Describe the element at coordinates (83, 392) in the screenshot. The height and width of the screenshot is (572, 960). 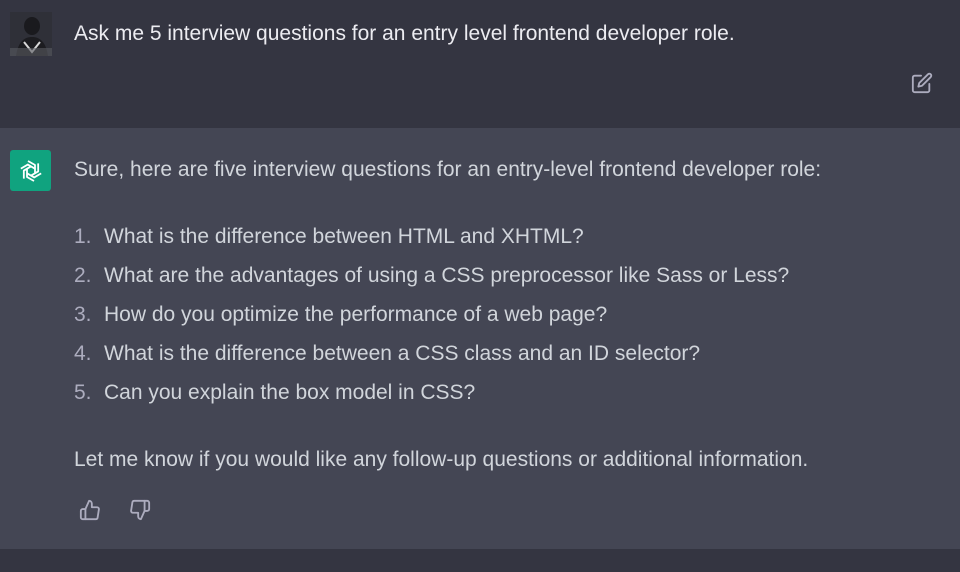
I see `list-item-number: 5.` at that location.